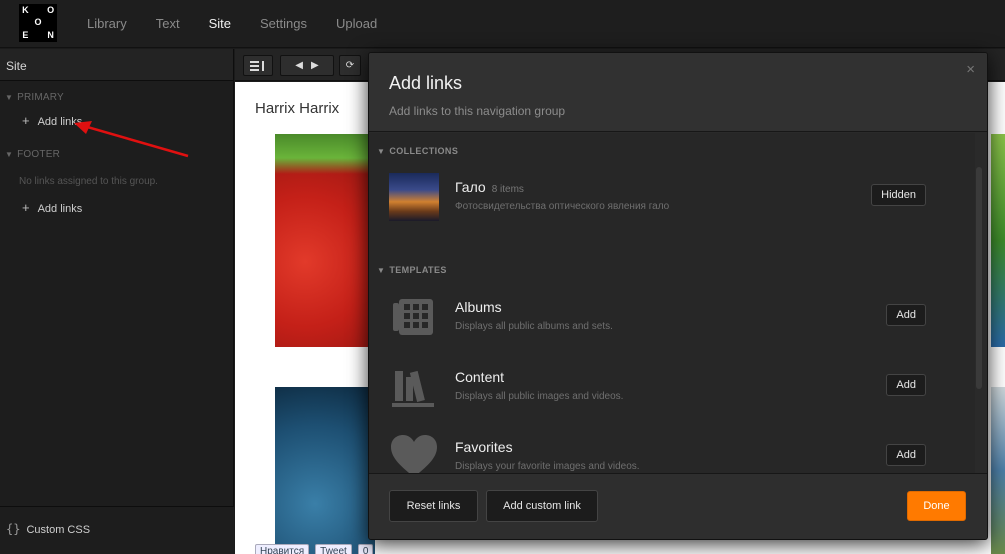 This screenshot has width=1005, height=554. I want to click on tweet-count: 0, so click(365, 549).